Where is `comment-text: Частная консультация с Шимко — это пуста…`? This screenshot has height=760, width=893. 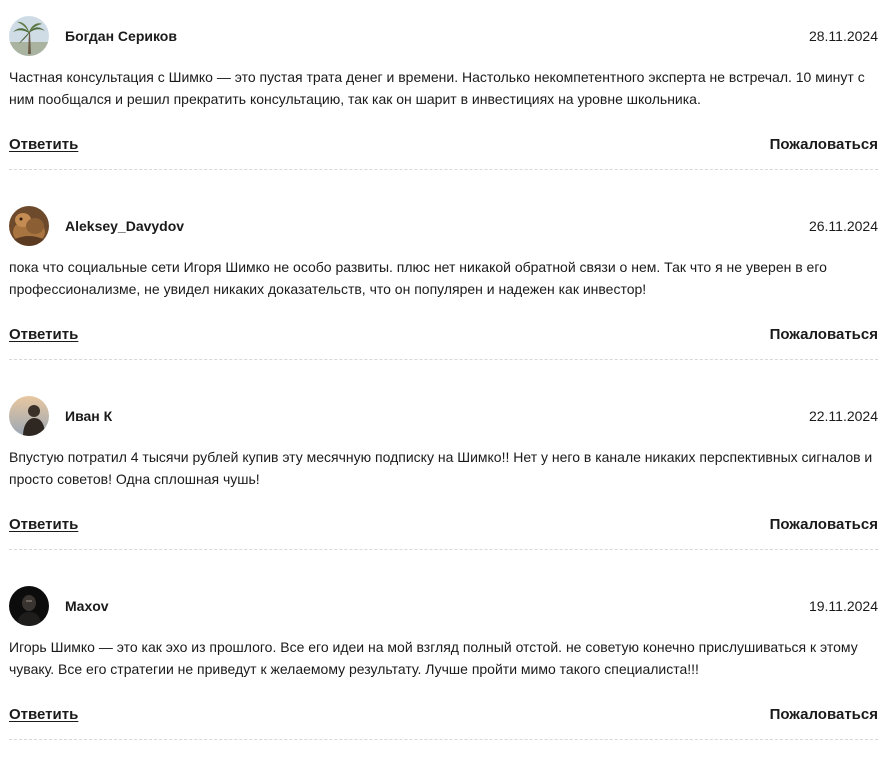 comment-text: Частная консультация с Шимко — это пуста… is located at coordinates (437, 88).